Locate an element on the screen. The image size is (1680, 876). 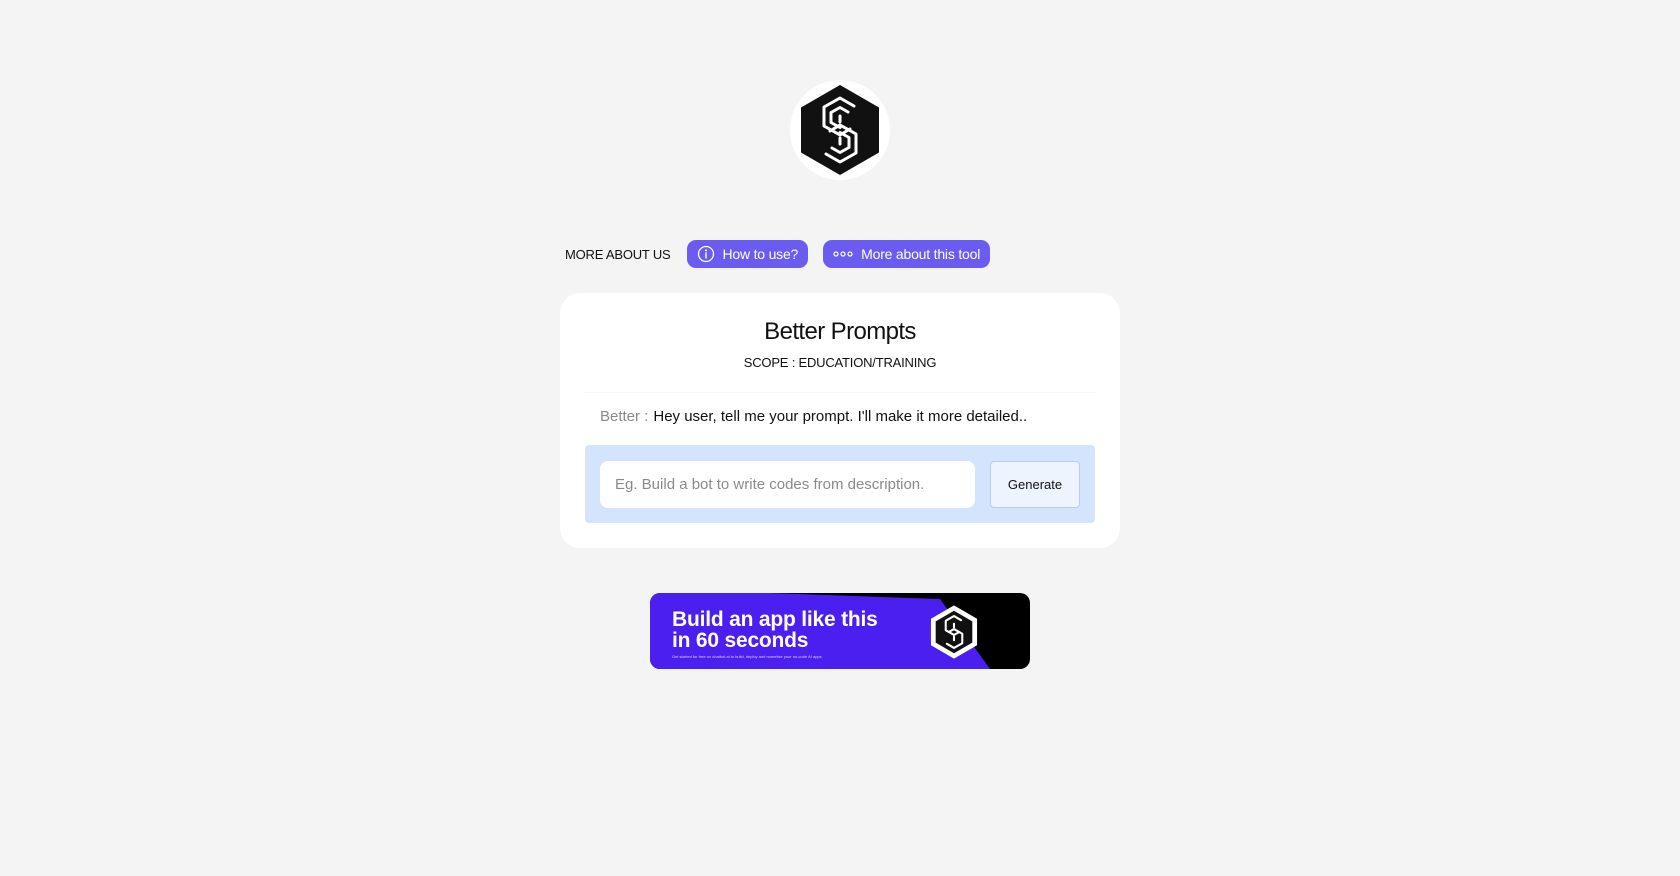
brand-logo is located at coordinates (840, 130).